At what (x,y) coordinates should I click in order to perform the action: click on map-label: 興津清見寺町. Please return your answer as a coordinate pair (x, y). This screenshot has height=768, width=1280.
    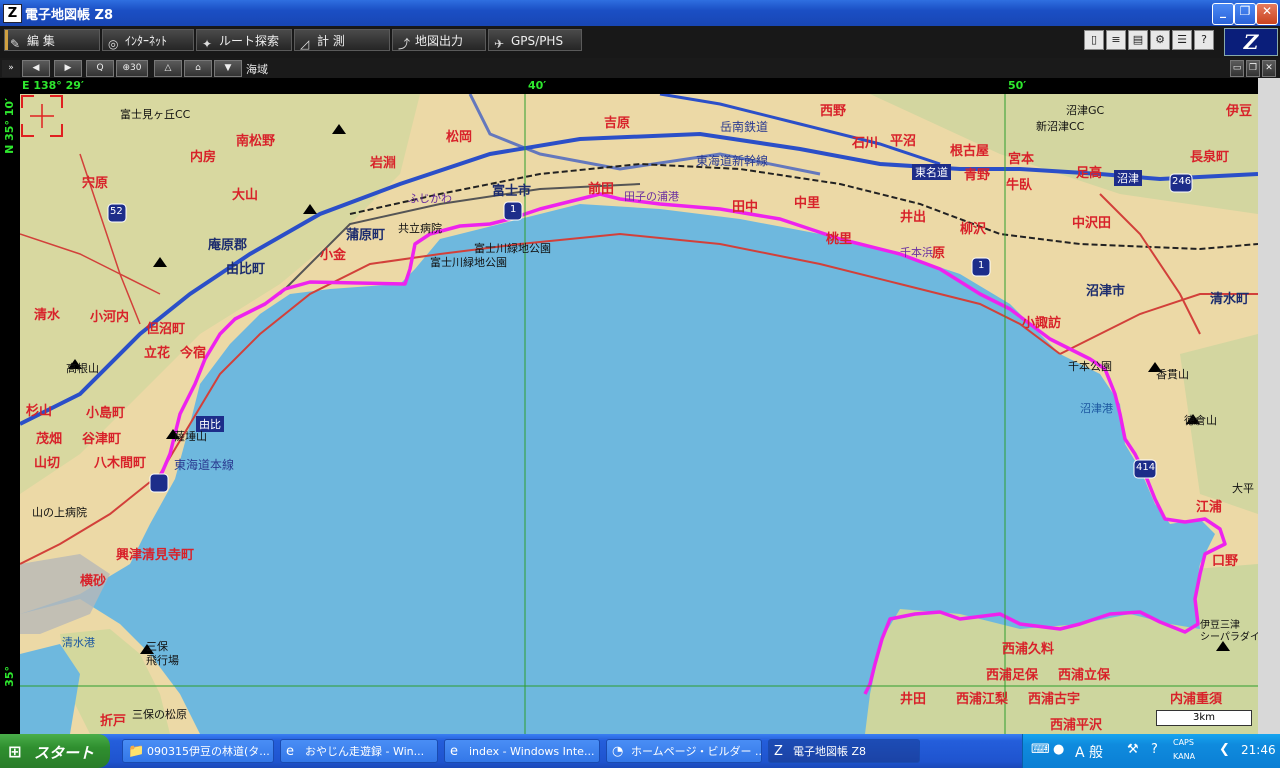
    Looking at the image, I should click on (155, 555).